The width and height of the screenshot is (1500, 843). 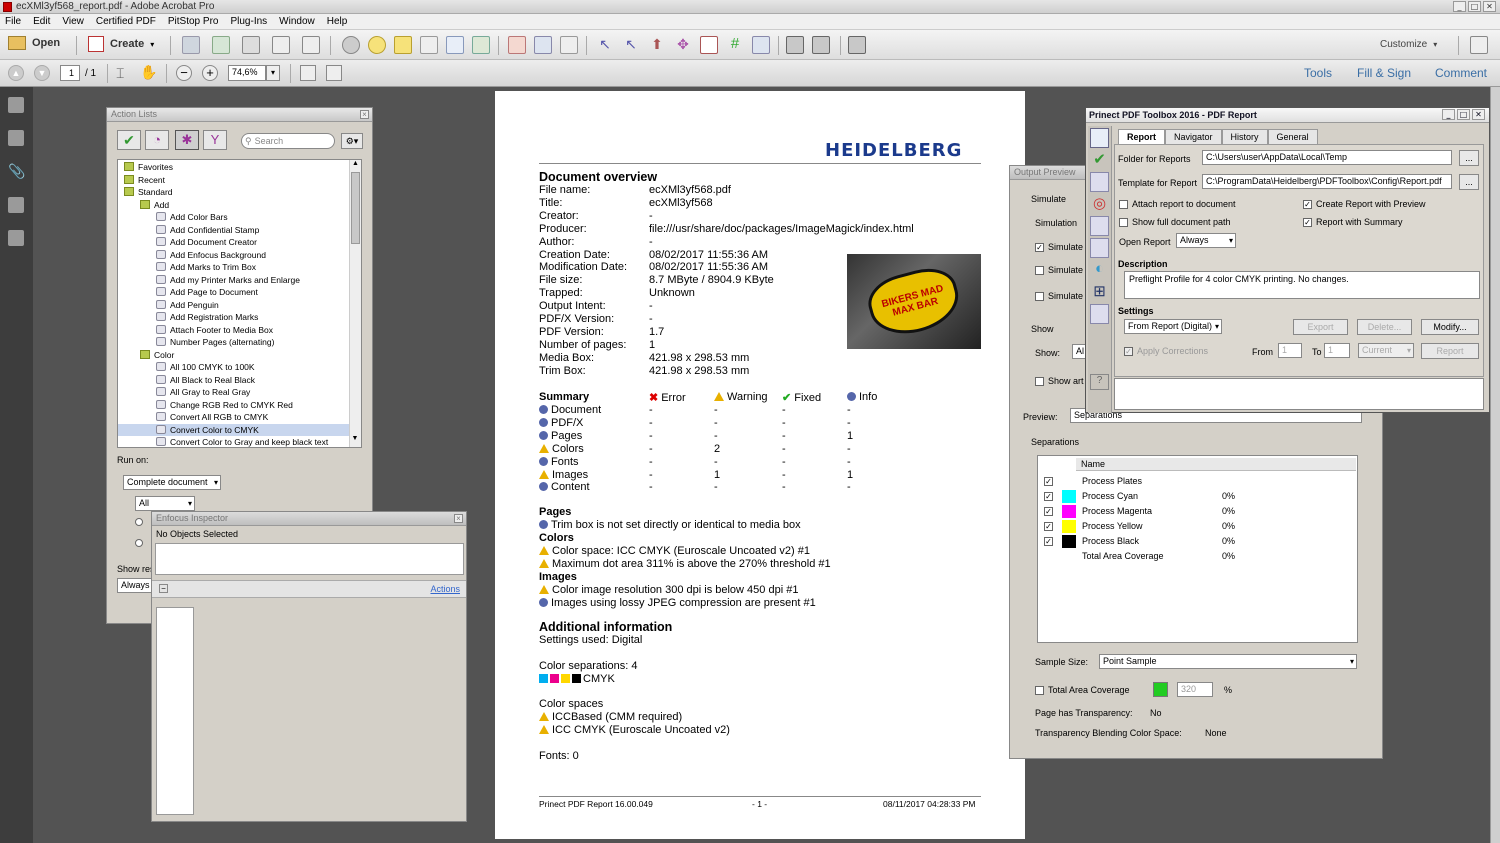 I want to click on tree-item: All Black to Real Black, so click(x=239, y=380).